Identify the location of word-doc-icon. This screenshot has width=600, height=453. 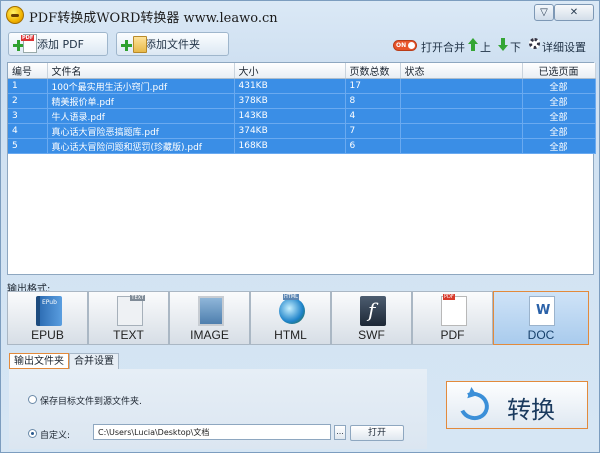
(542, 311).